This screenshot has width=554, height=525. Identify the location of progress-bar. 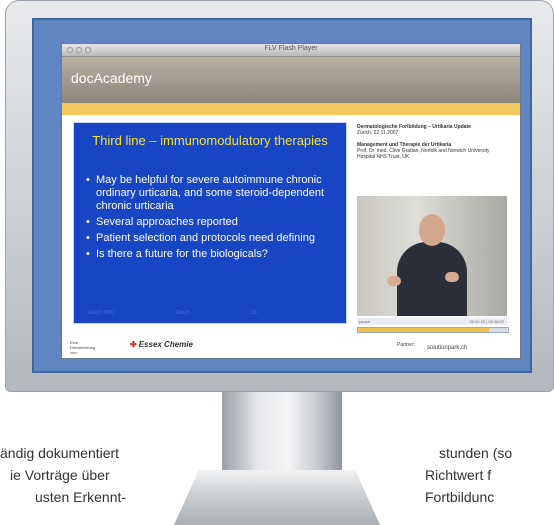
(433, 330).